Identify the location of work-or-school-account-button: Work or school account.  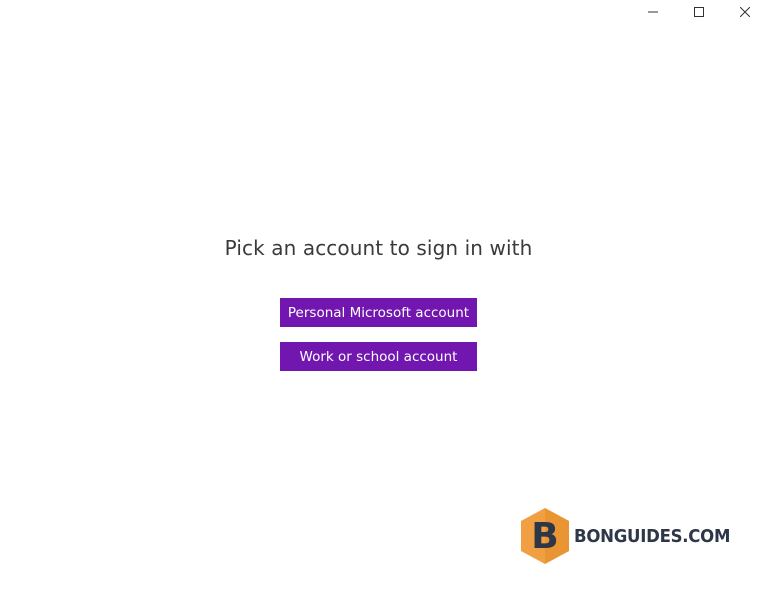
(378, 356).